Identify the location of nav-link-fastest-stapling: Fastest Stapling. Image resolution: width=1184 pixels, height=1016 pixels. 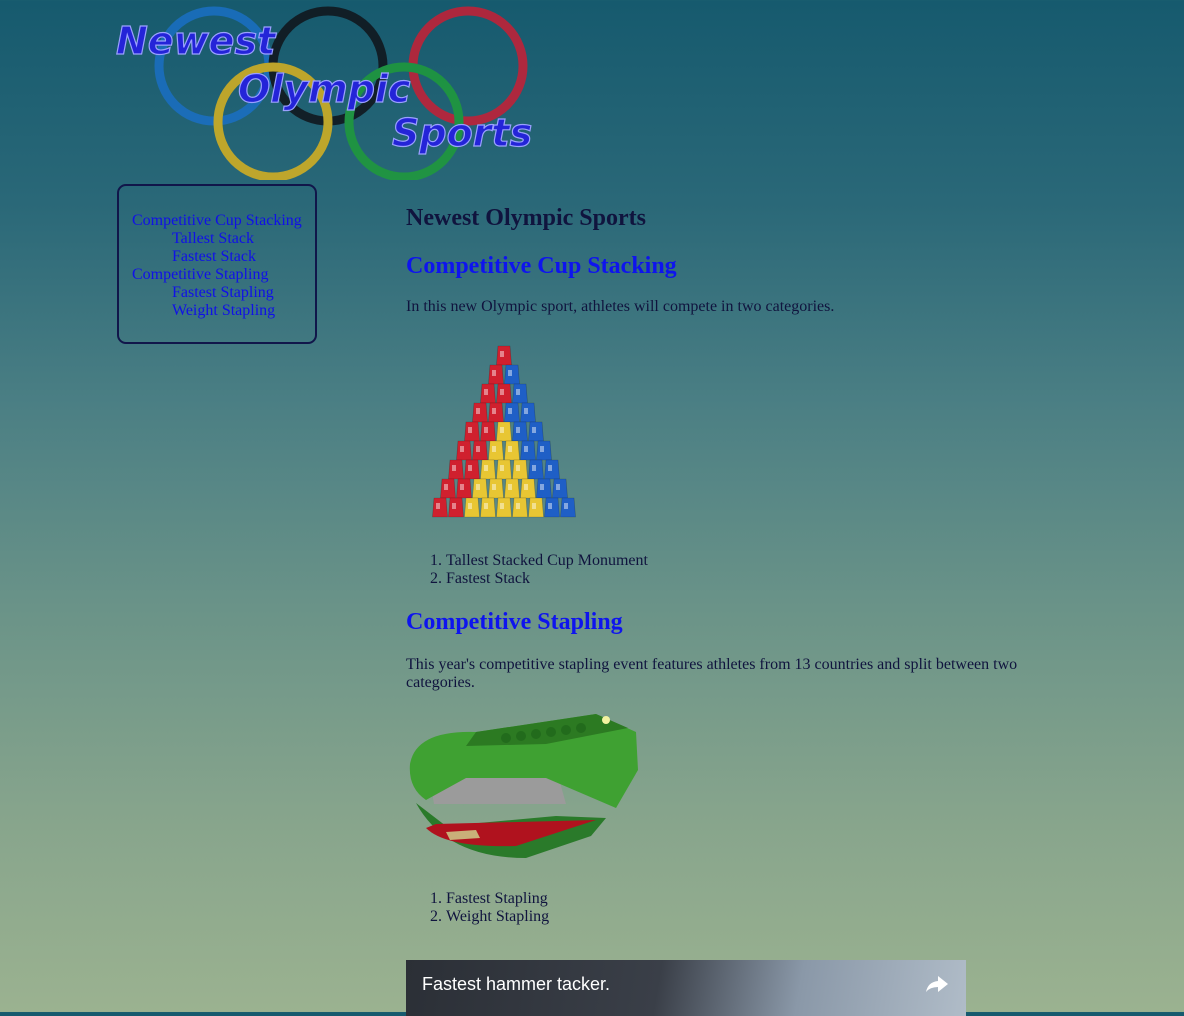
(223, 293).